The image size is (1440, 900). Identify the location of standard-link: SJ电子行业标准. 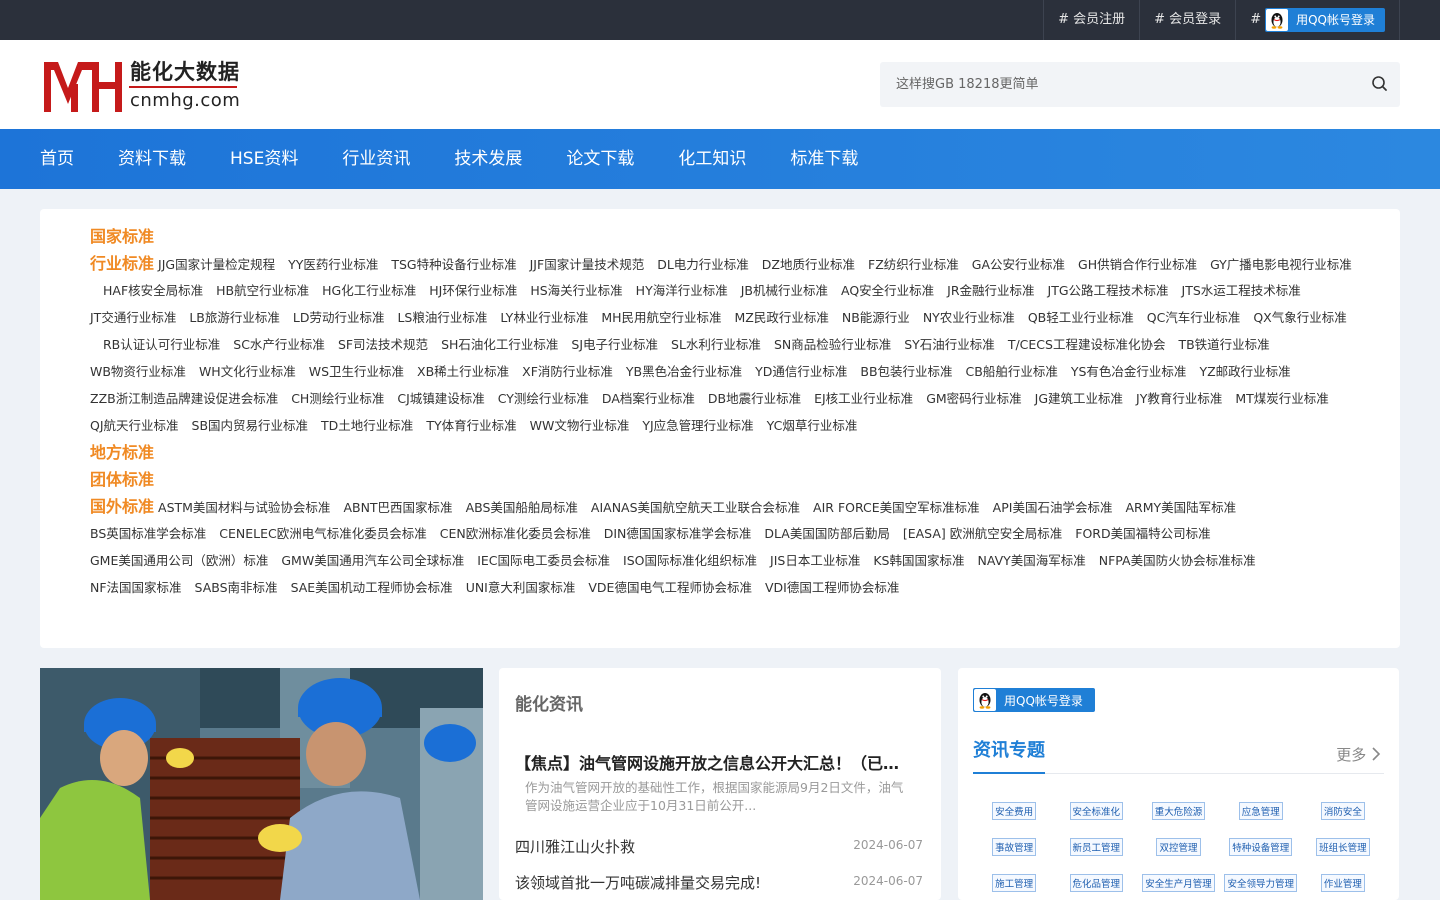
(614, 344).